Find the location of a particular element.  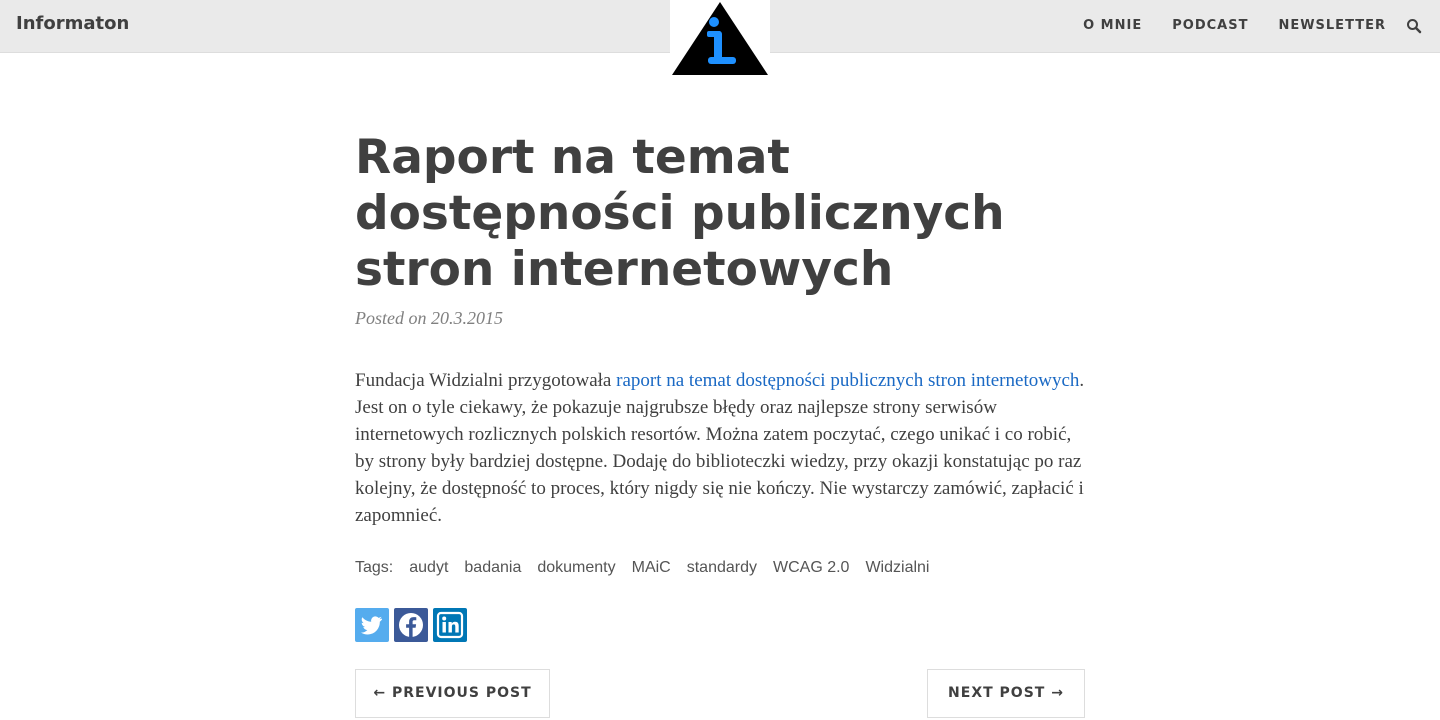

tag-audyt: audyt is located at coordinates (428, 568).